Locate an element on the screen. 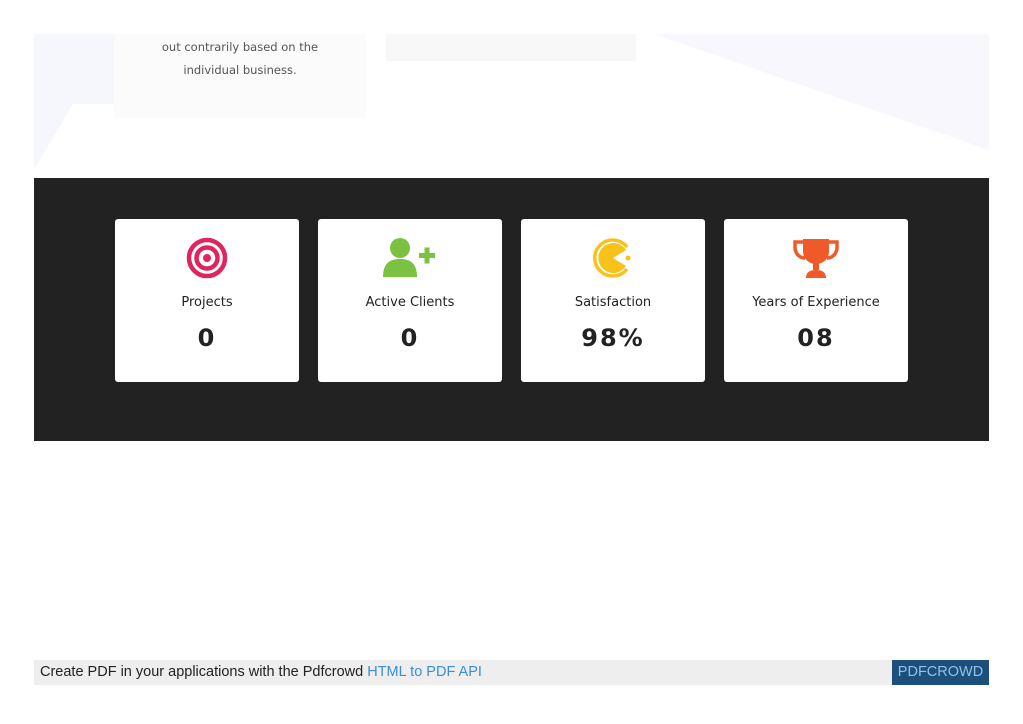 This screenshot has height=724, width=1023. stat-label: Active Clients is located at coordinates (410, 302).